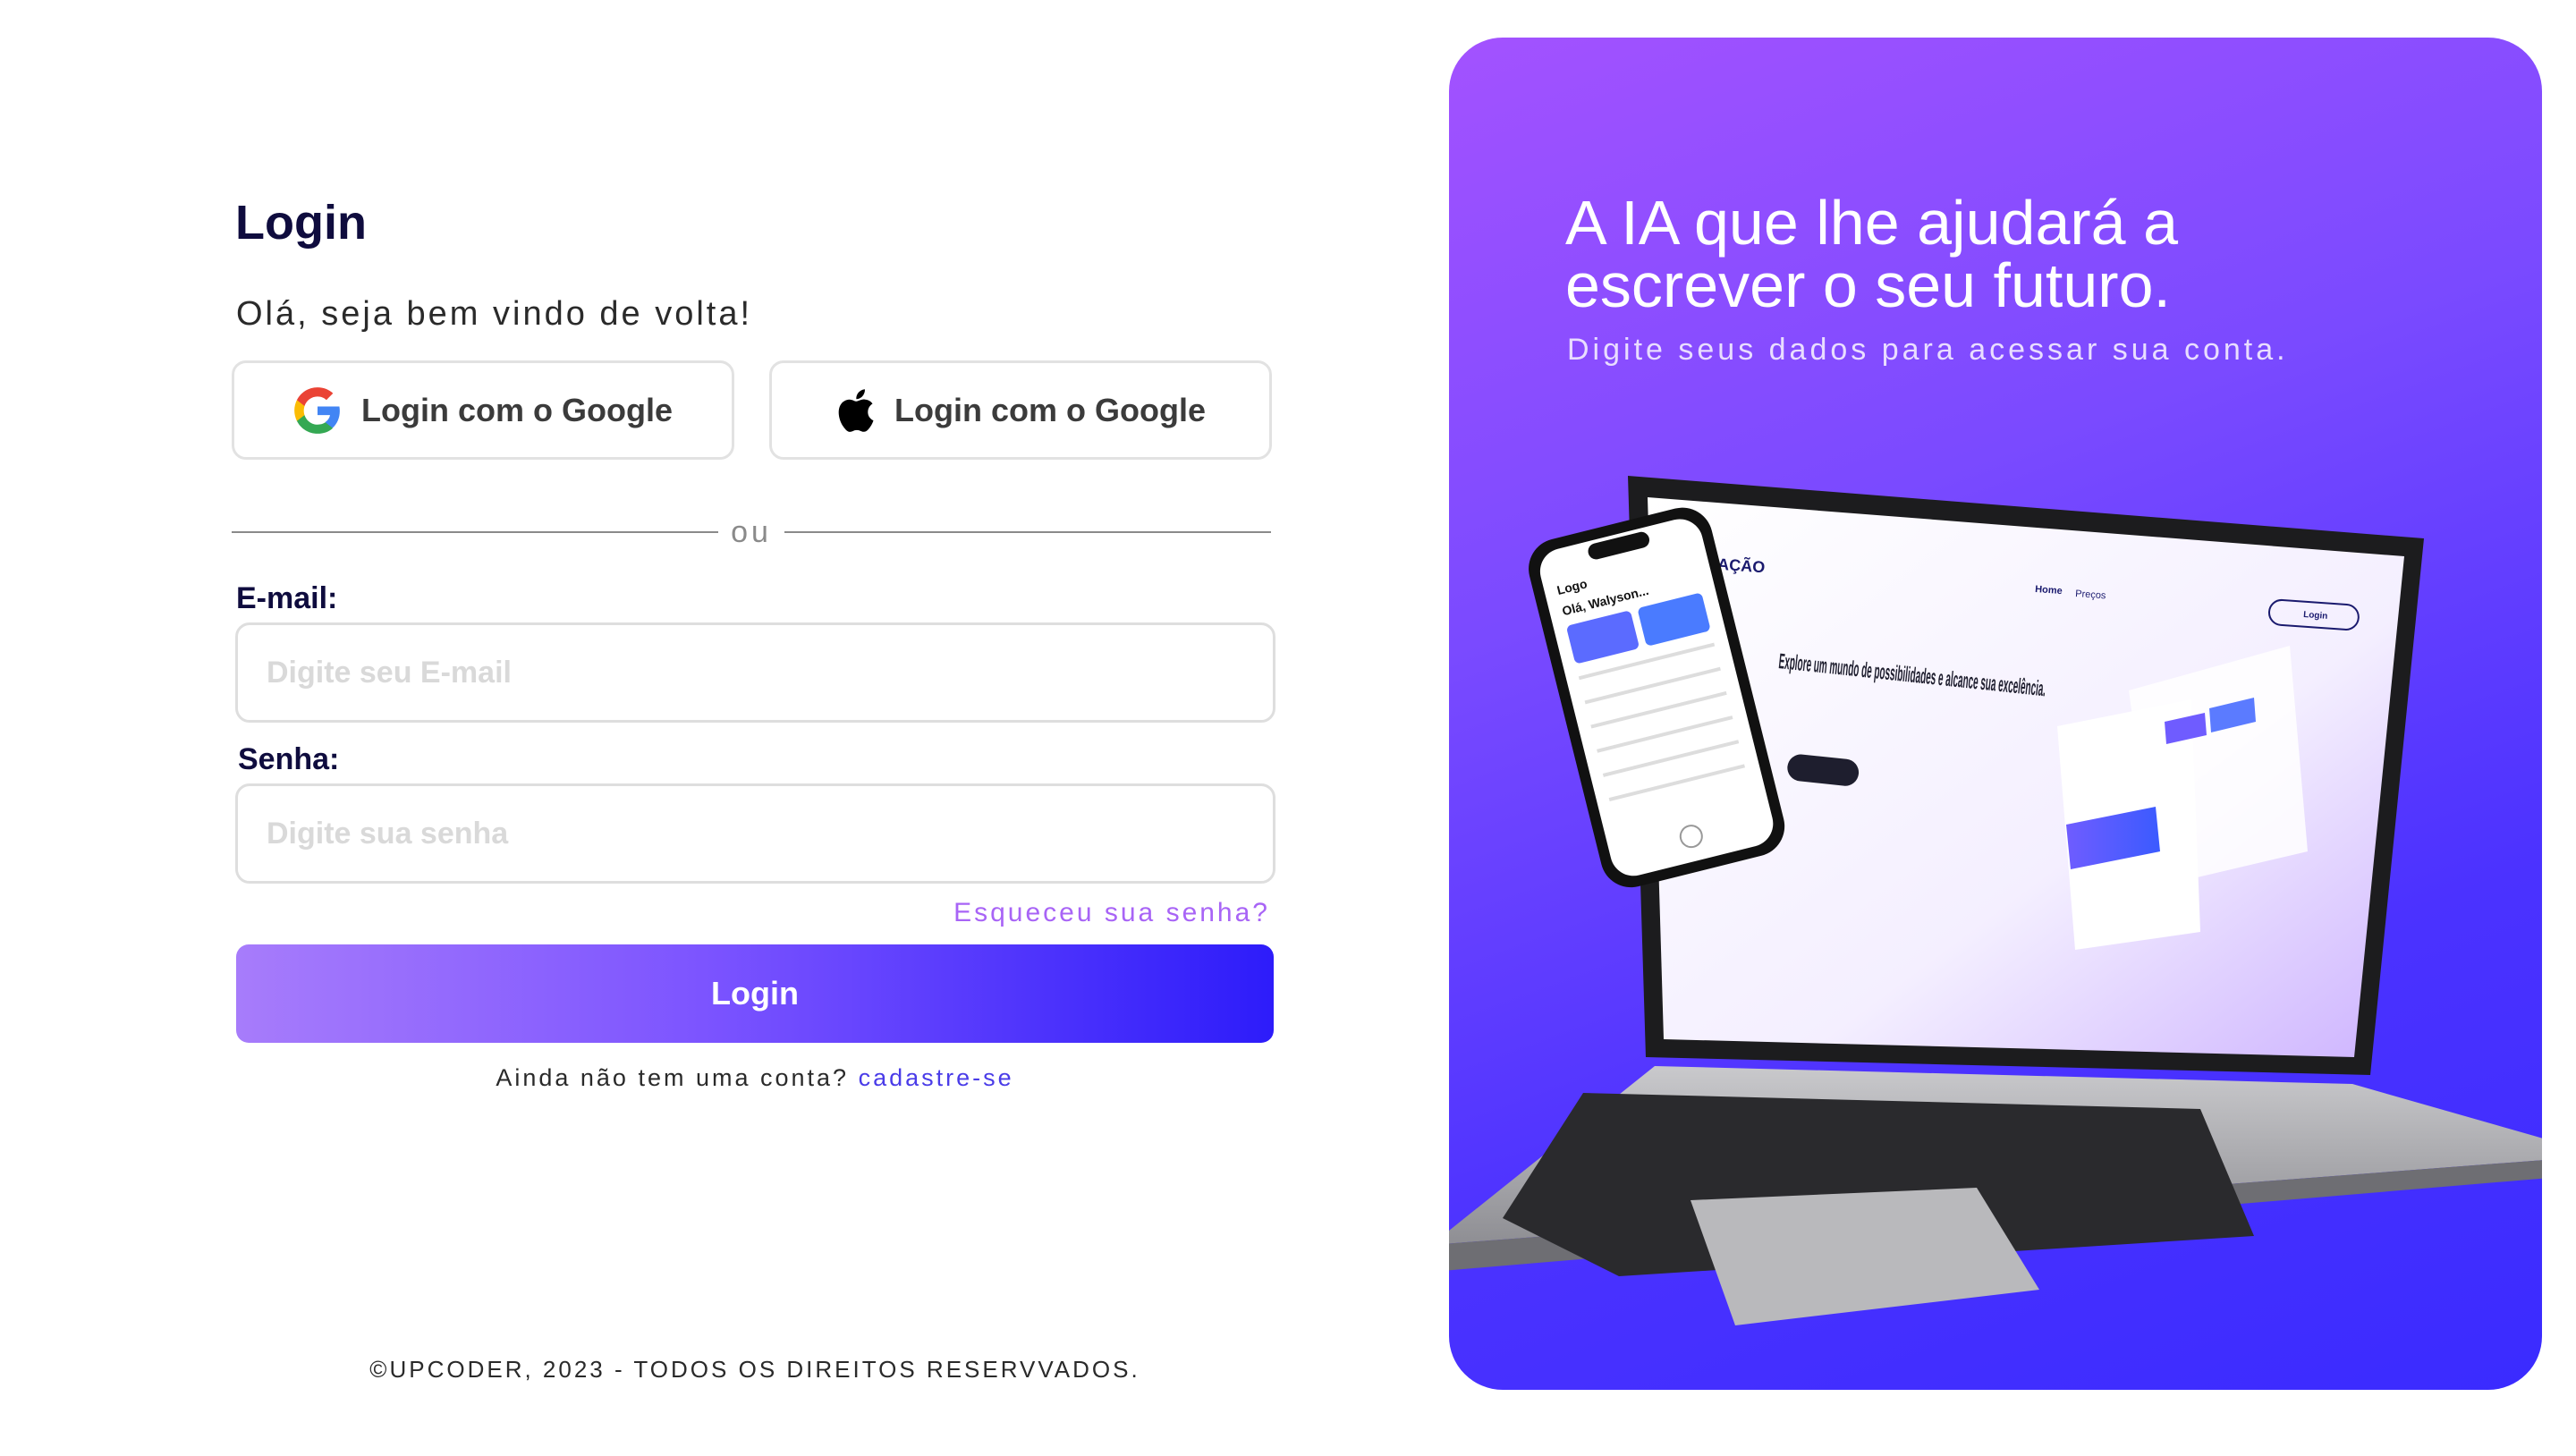 The width and height of the screenshot is (2576, 1456). I want to click on forgot-password-link: Esqueceu sua senha?, so click(1100, 913).